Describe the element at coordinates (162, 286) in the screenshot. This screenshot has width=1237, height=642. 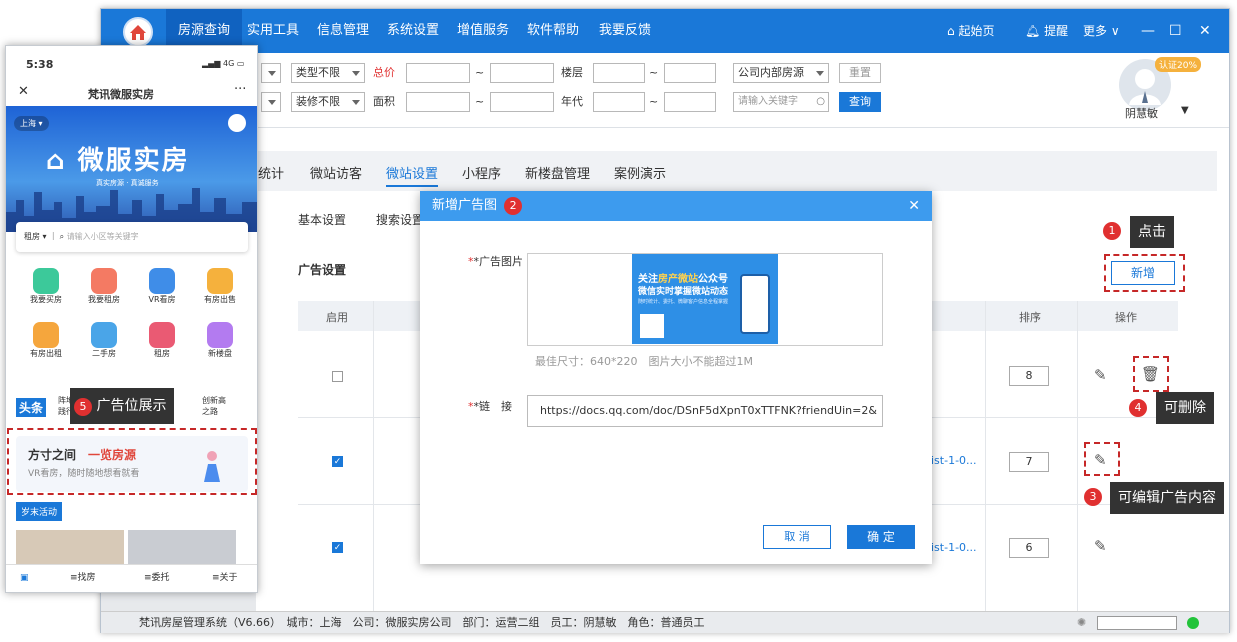
I see `grid-item: VR看房` at that location.